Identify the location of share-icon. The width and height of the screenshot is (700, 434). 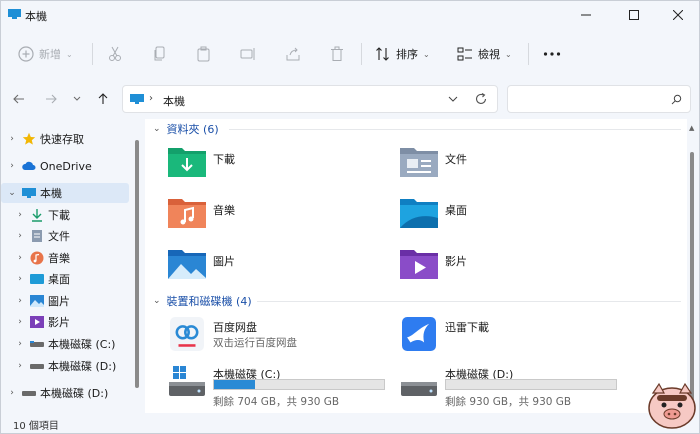
(293, 54).